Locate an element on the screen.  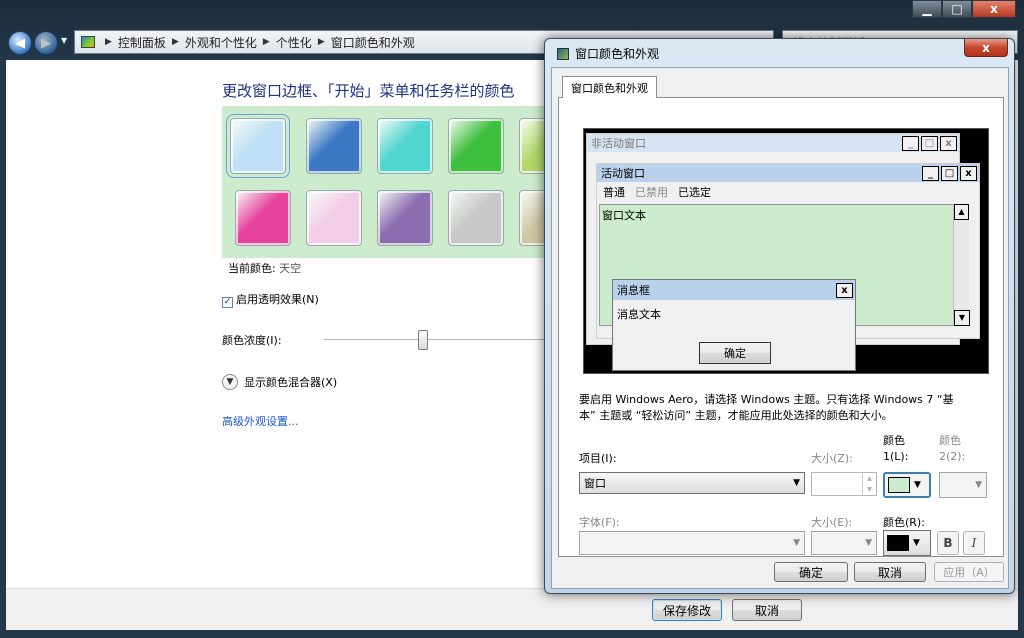
tab-window-color: 窗口颜色和外观 is located at coordinates (609, 87).